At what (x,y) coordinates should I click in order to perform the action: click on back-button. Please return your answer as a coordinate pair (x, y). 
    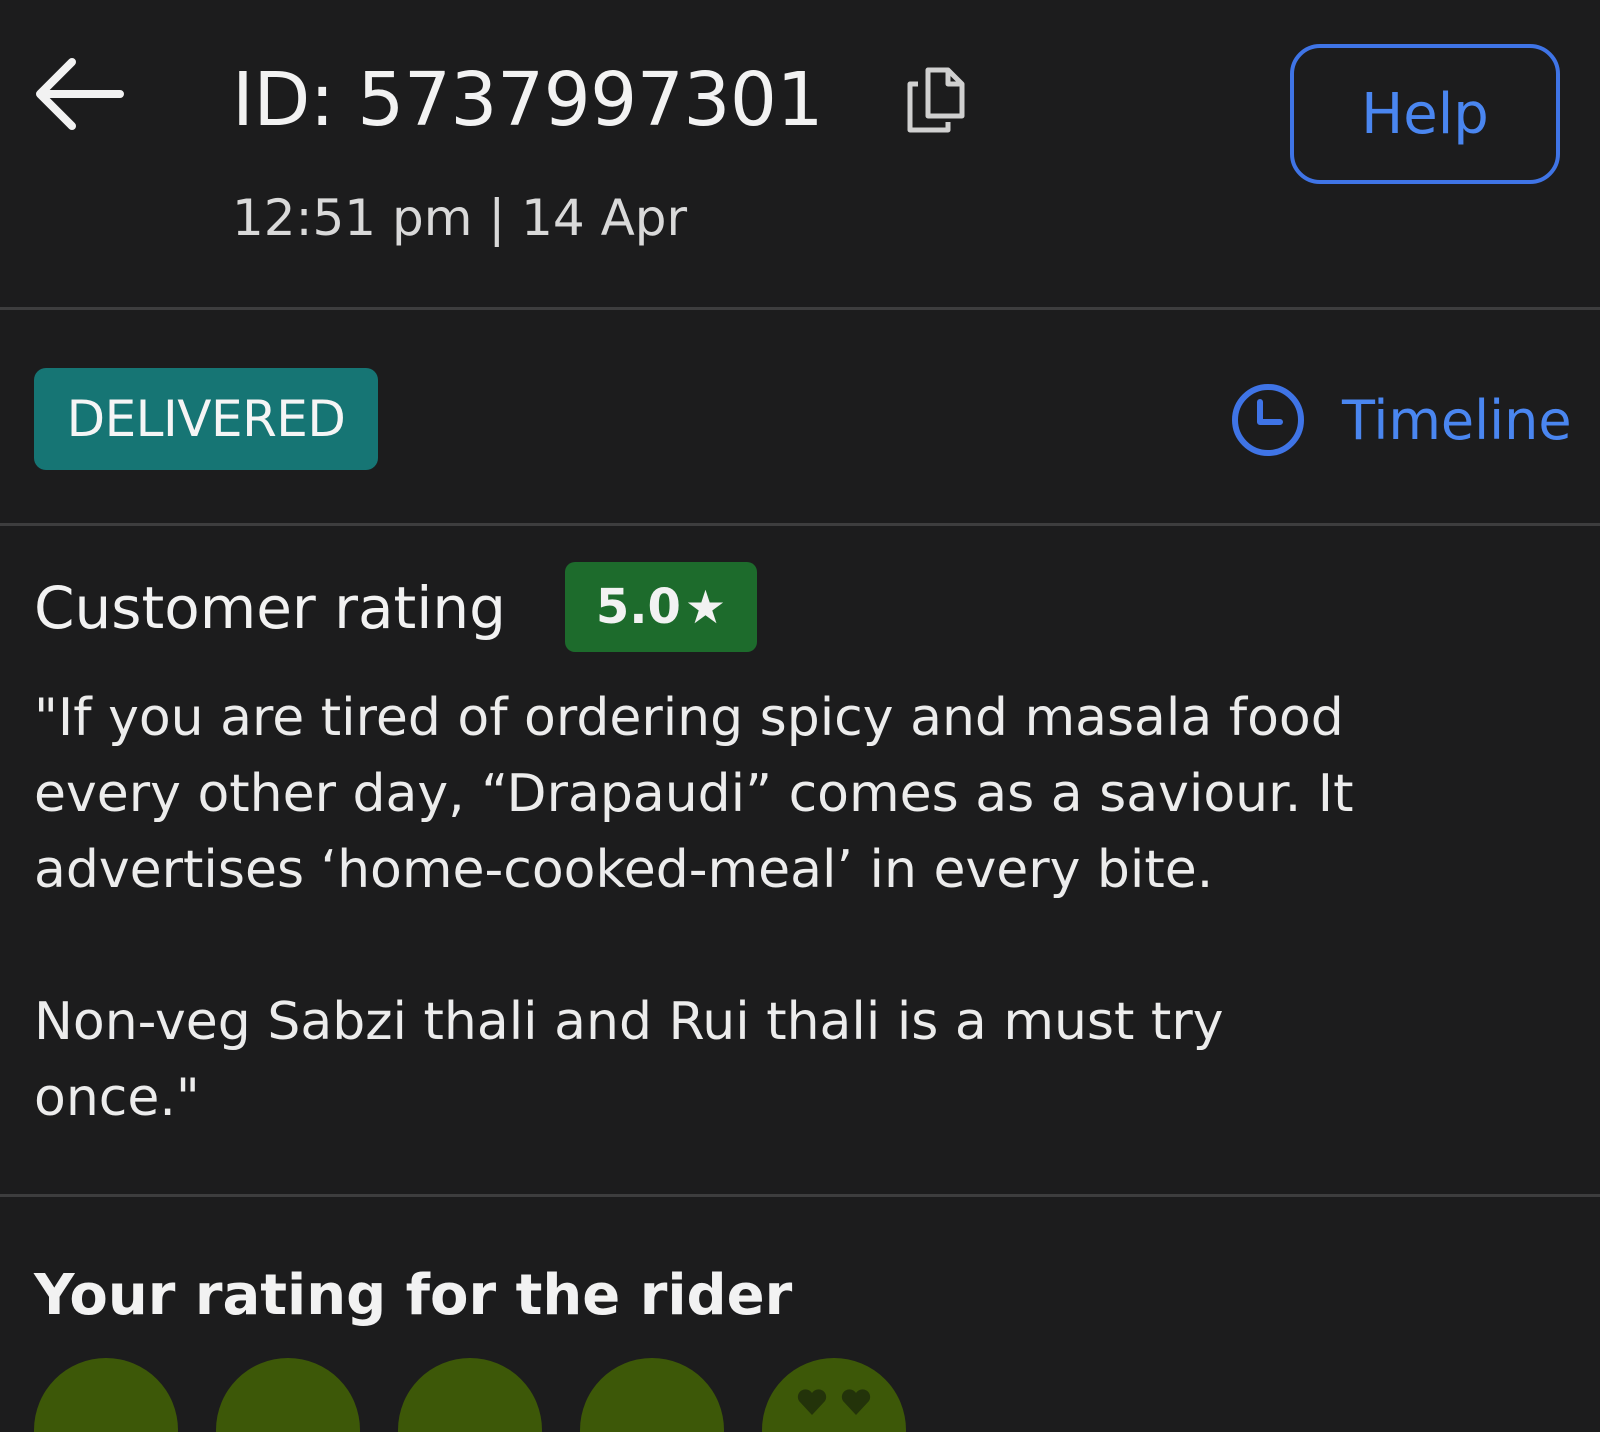
    Looking at the image, I should click on (78, 94).